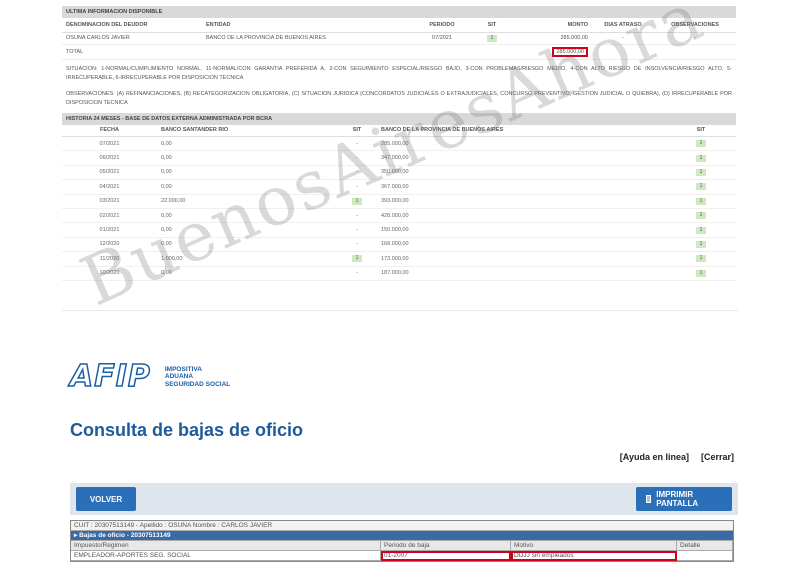 Image resolution: width=800 pixels, height=579 pixels. I want to click on fecha-value: 06/2021, so click(109, 158).